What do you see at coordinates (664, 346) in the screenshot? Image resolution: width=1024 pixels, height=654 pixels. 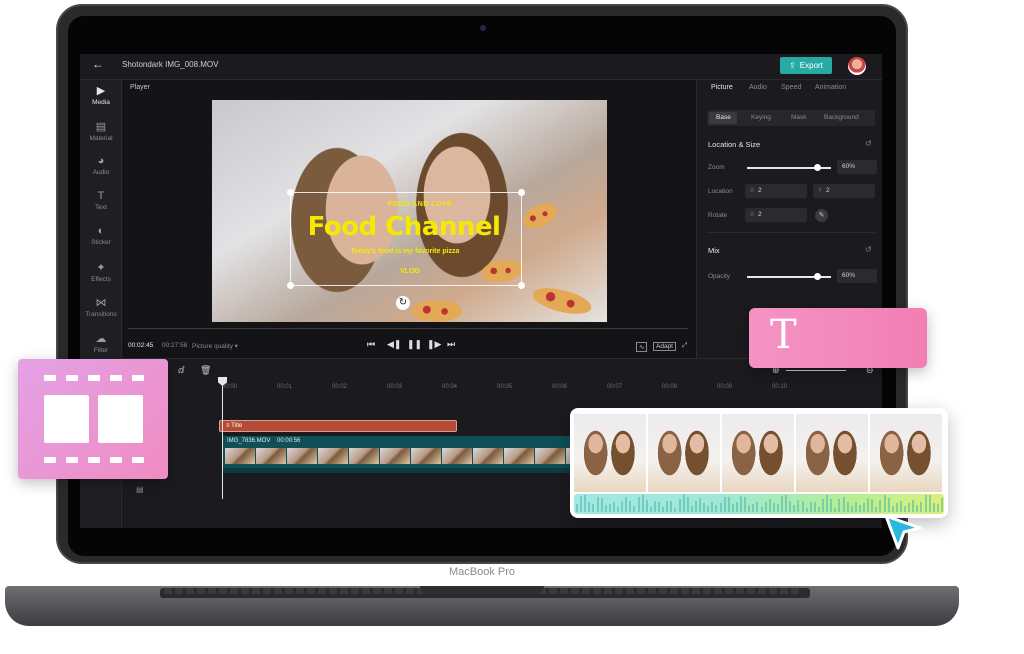 I see `adapt-button: Adapt` at bounding box center [664, 346].